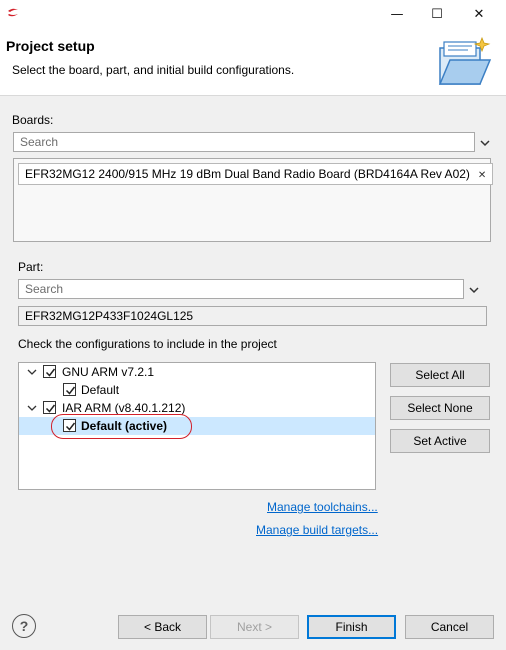 The width and height of the screenshot is (506, 650). Describe the element at coordinates (244, 142) in the screenshot. I see `boards-search-input: Search` at that location.